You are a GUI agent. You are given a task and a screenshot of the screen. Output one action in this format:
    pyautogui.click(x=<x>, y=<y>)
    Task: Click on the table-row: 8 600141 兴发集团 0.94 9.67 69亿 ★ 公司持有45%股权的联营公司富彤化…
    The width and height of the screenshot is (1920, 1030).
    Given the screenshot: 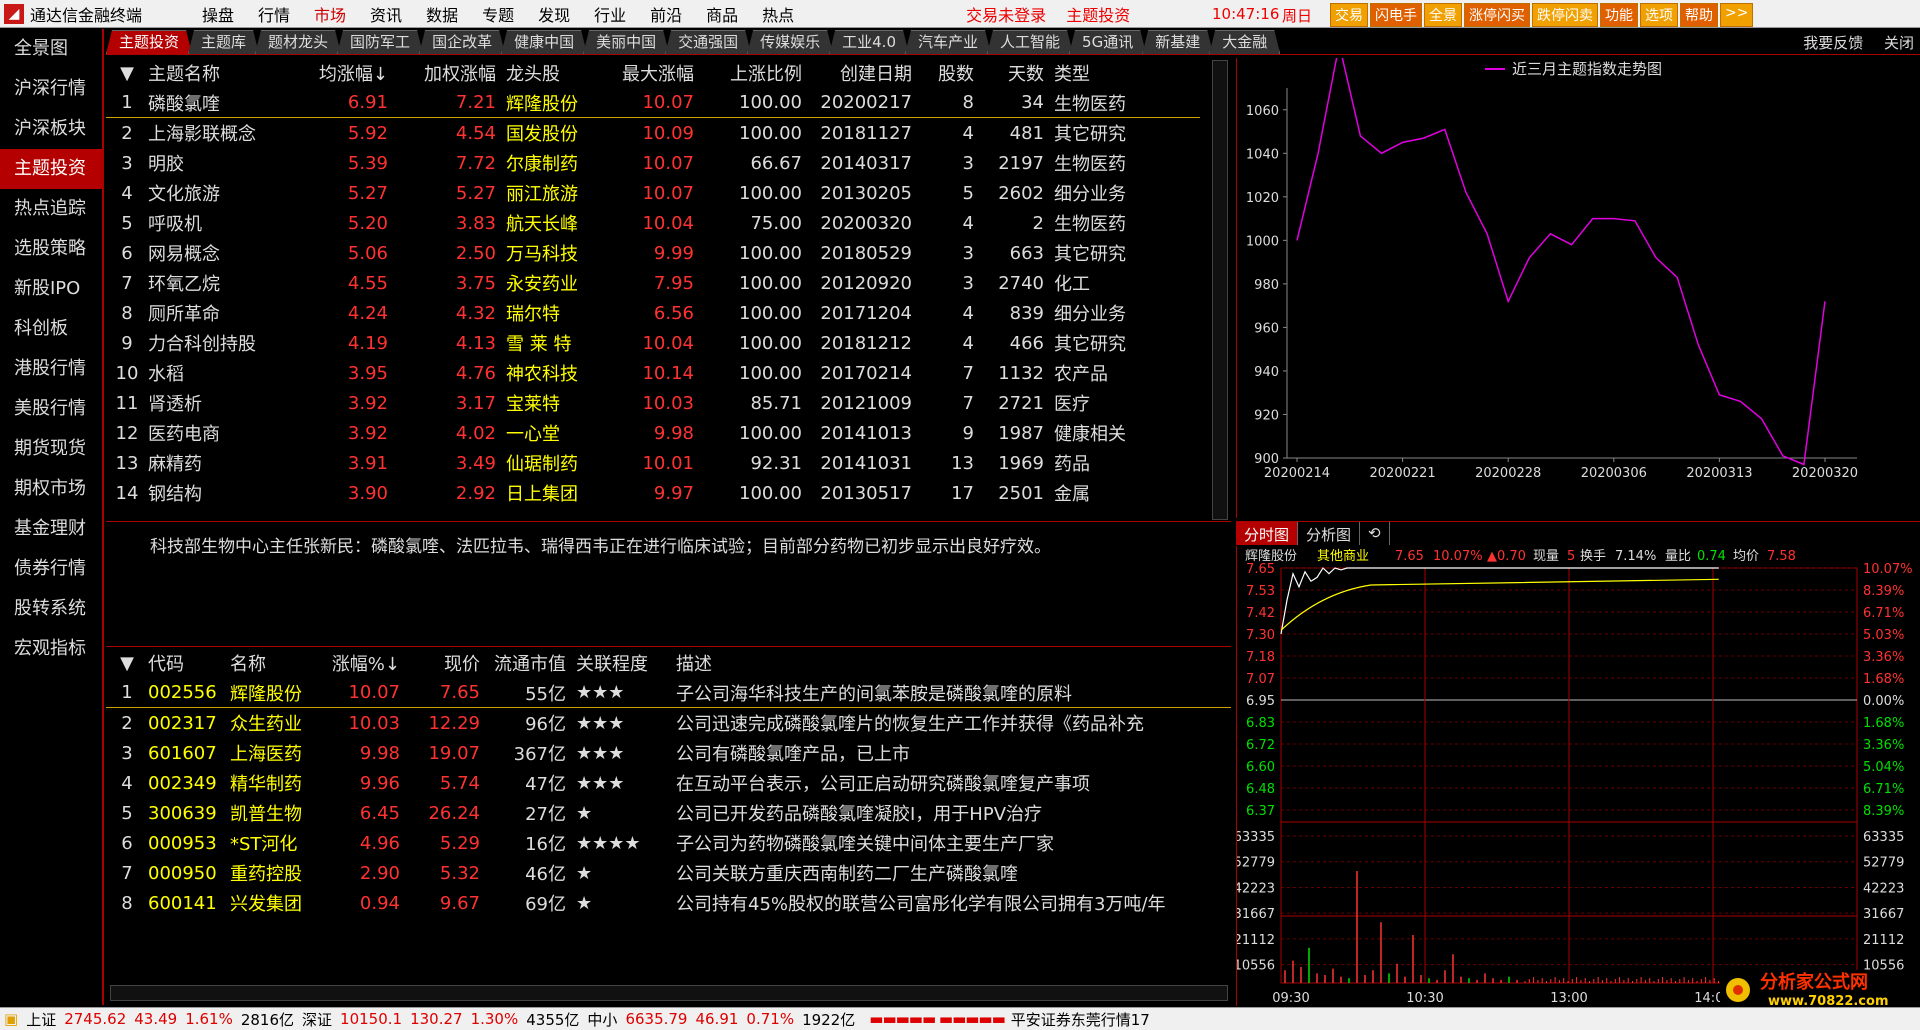 What is the action you would take?
    pyautogui.click(x=668, y=903)
    